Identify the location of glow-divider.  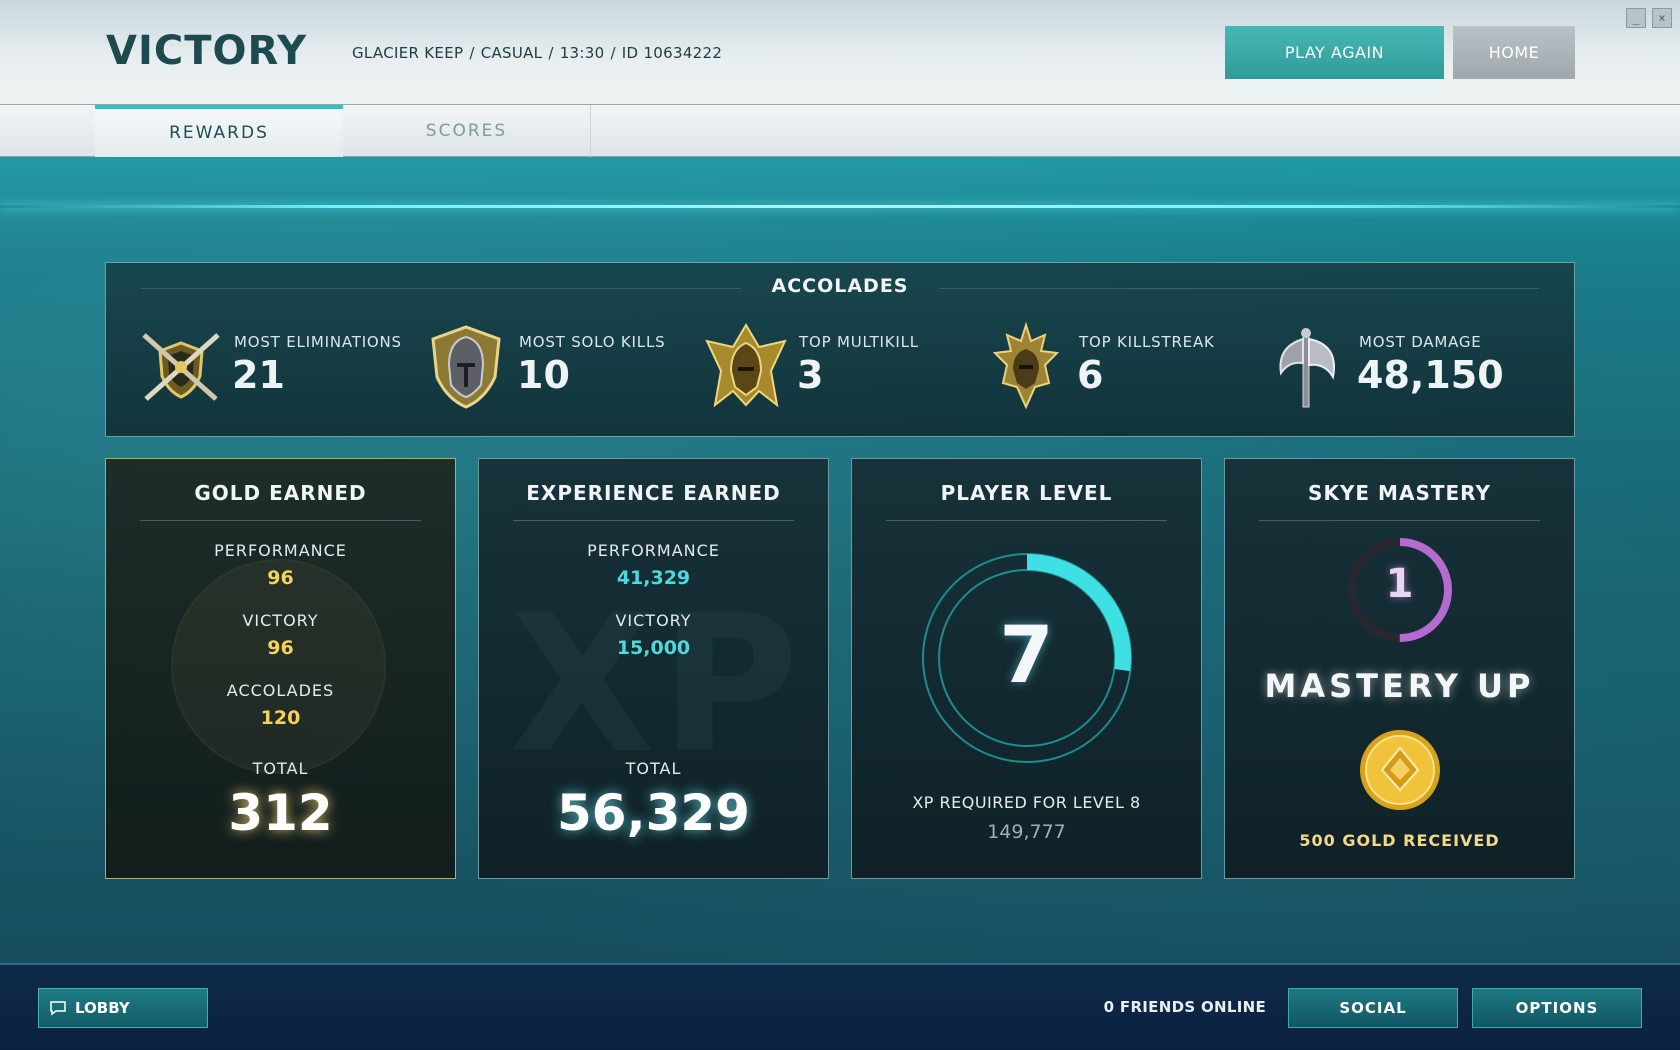
(840, 206).